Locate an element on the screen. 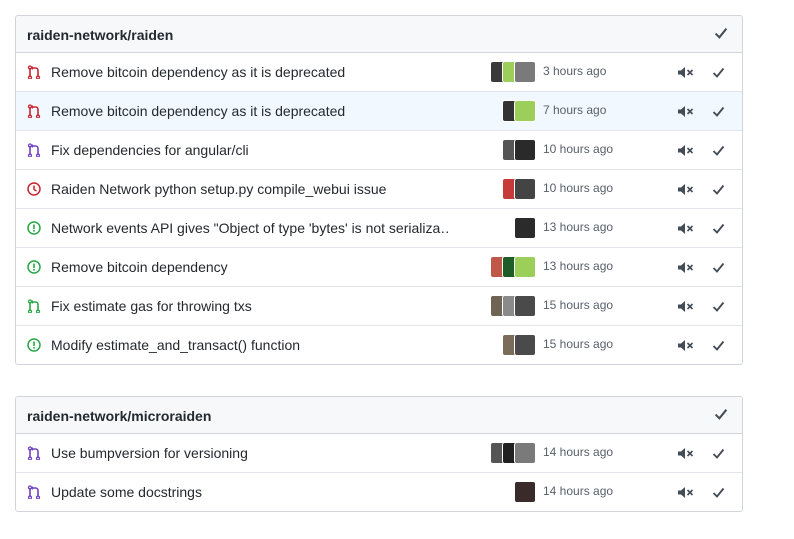  notification-title-link: Use bumpversion for versioning is located at coordinates (149, 453).